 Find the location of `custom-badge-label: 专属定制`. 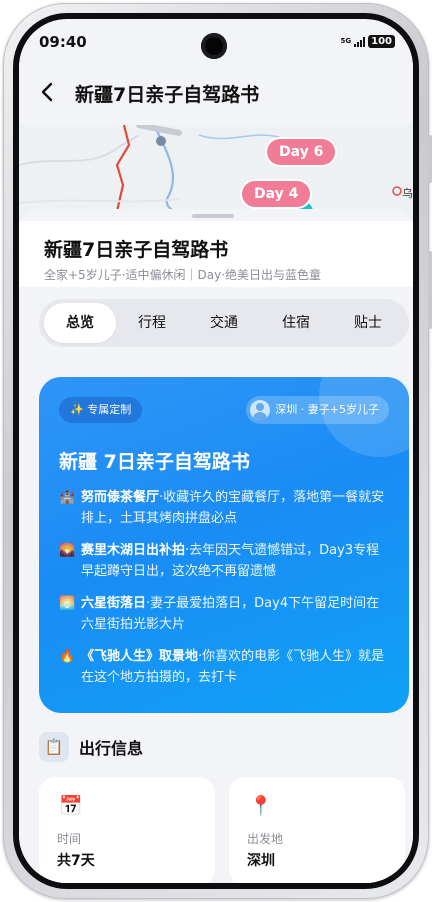

custom-badge-label: 专属定制 is located at coordinates (109, 409).